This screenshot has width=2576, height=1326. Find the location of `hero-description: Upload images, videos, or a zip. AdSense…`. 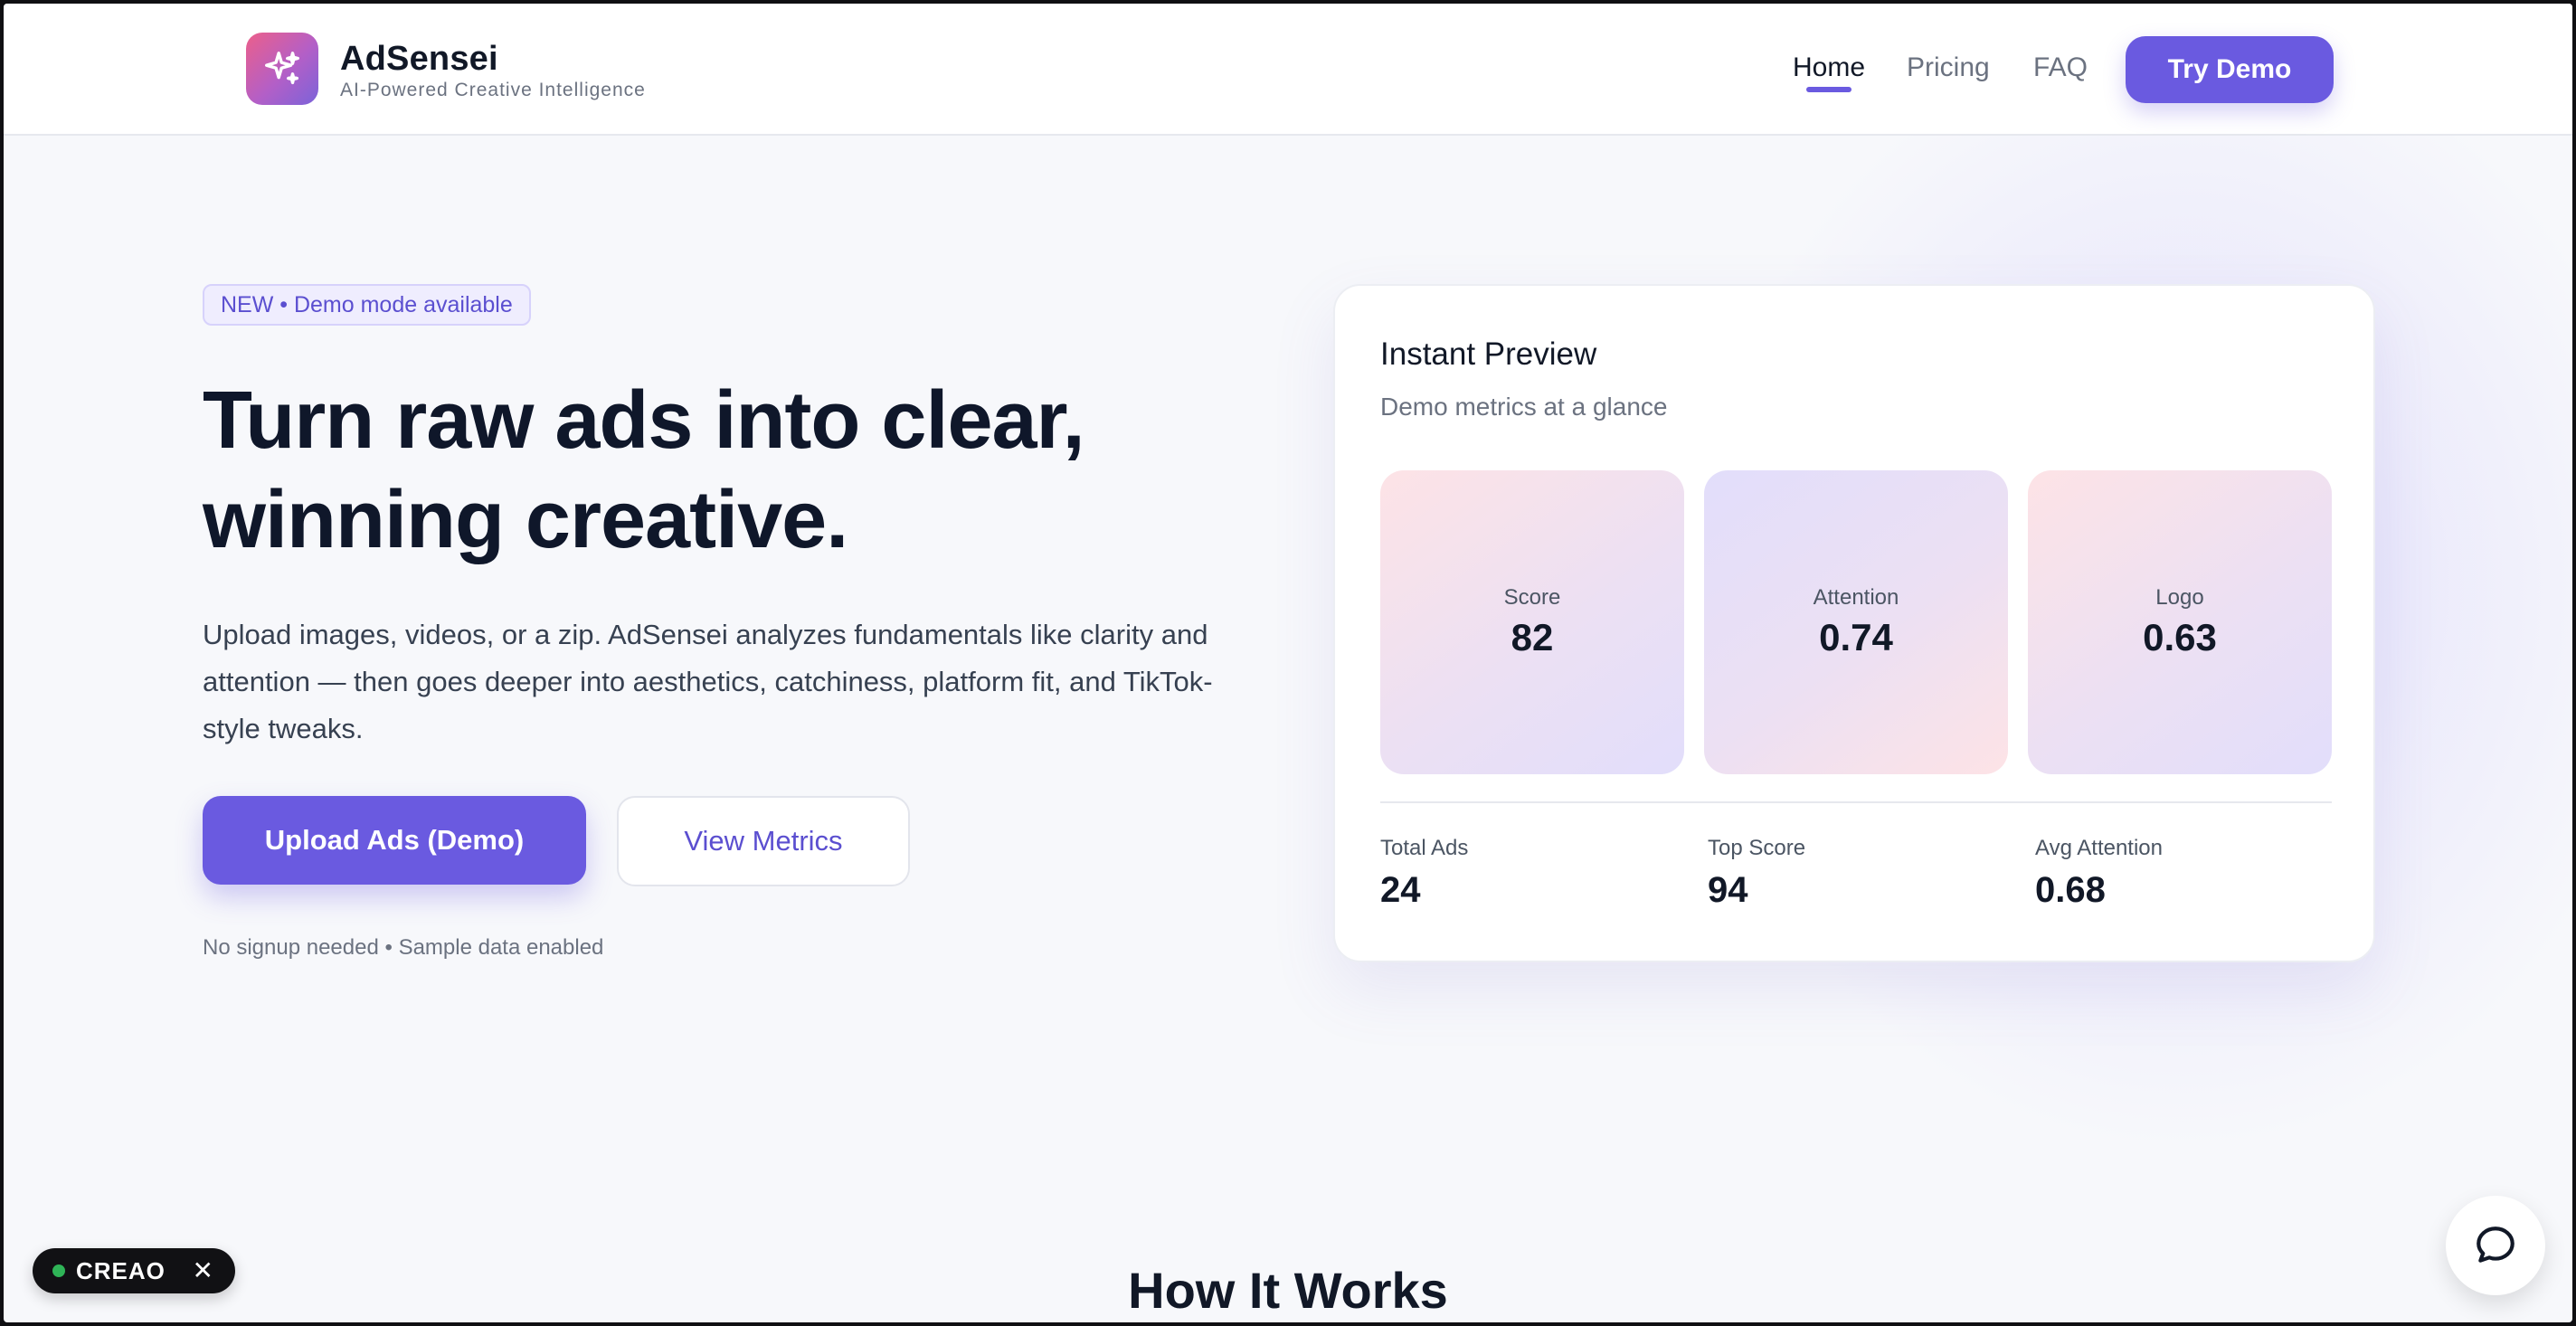

hero-description: Upload images, videos, or a zip. AdSense… is located at coordinates (708, 681).